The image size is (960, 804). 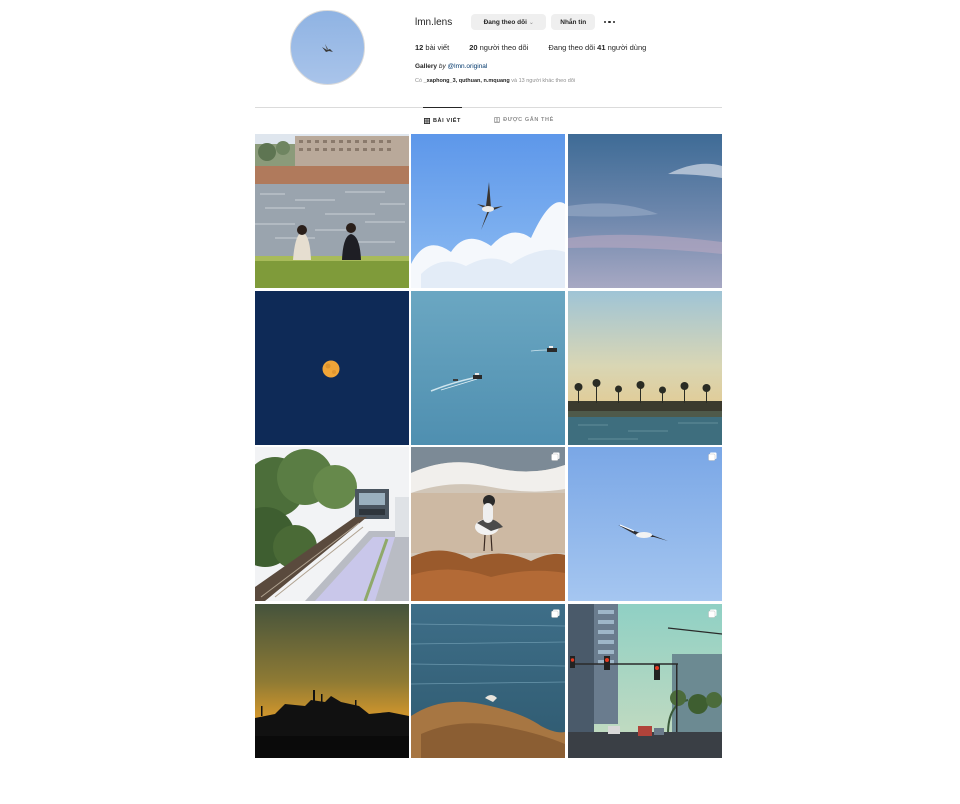 I want to click on sunset-silhouette-photo, so click(x=332, y=681).